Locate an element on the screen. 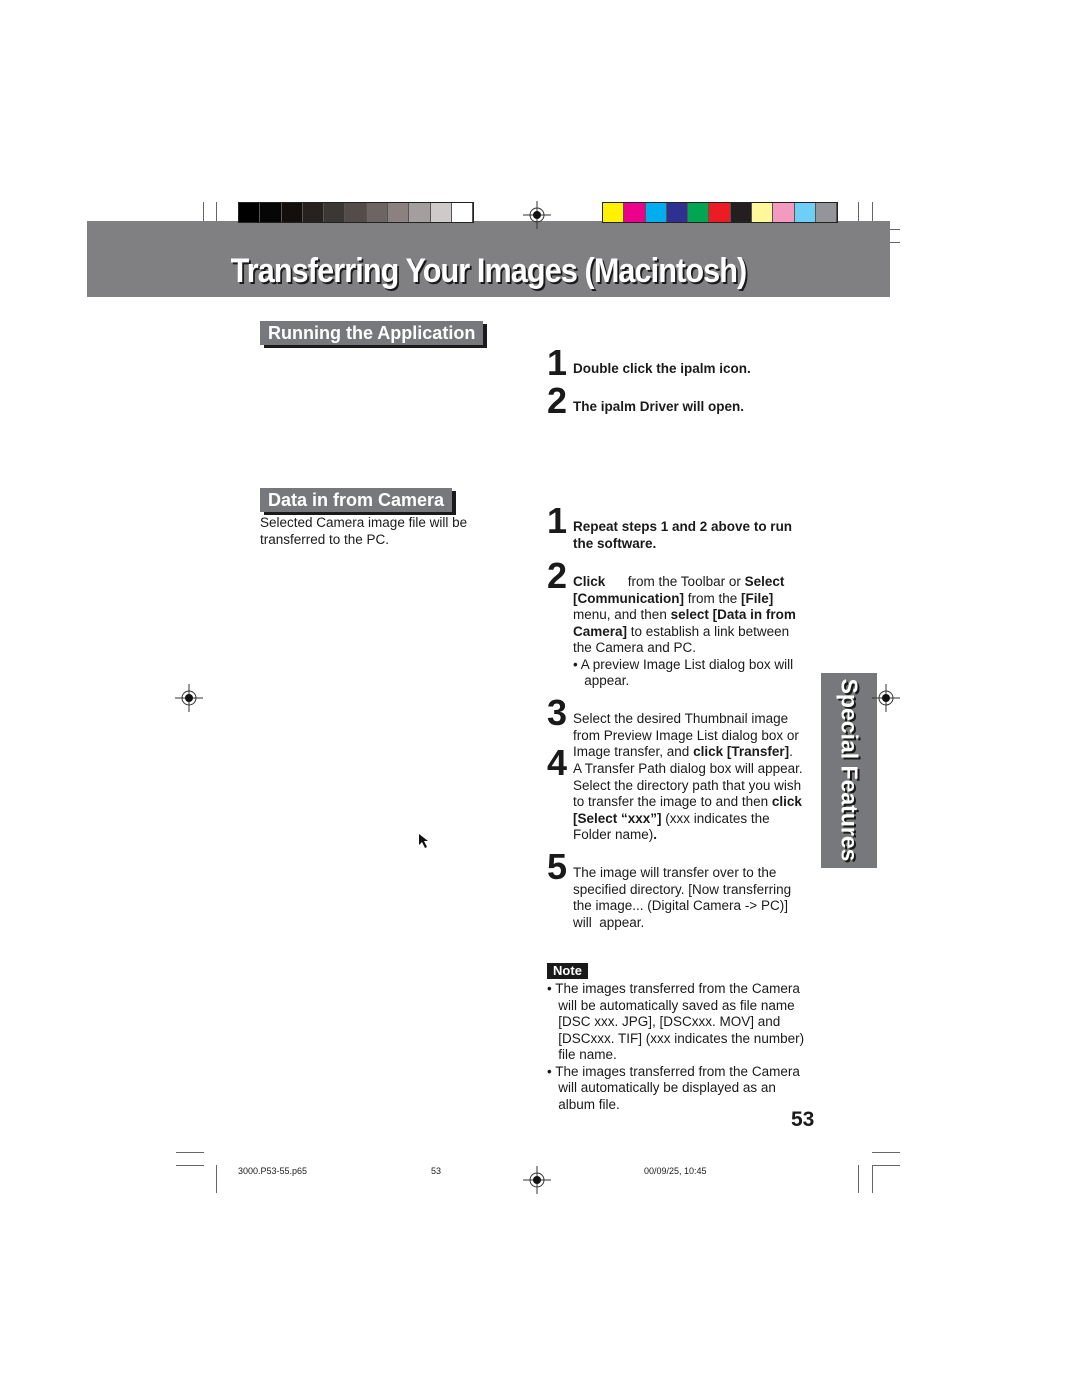 The height and width of the screenshot is (1397, 1080). text-line: menu, and then select [Data in from is located at coordinates (684, 615).